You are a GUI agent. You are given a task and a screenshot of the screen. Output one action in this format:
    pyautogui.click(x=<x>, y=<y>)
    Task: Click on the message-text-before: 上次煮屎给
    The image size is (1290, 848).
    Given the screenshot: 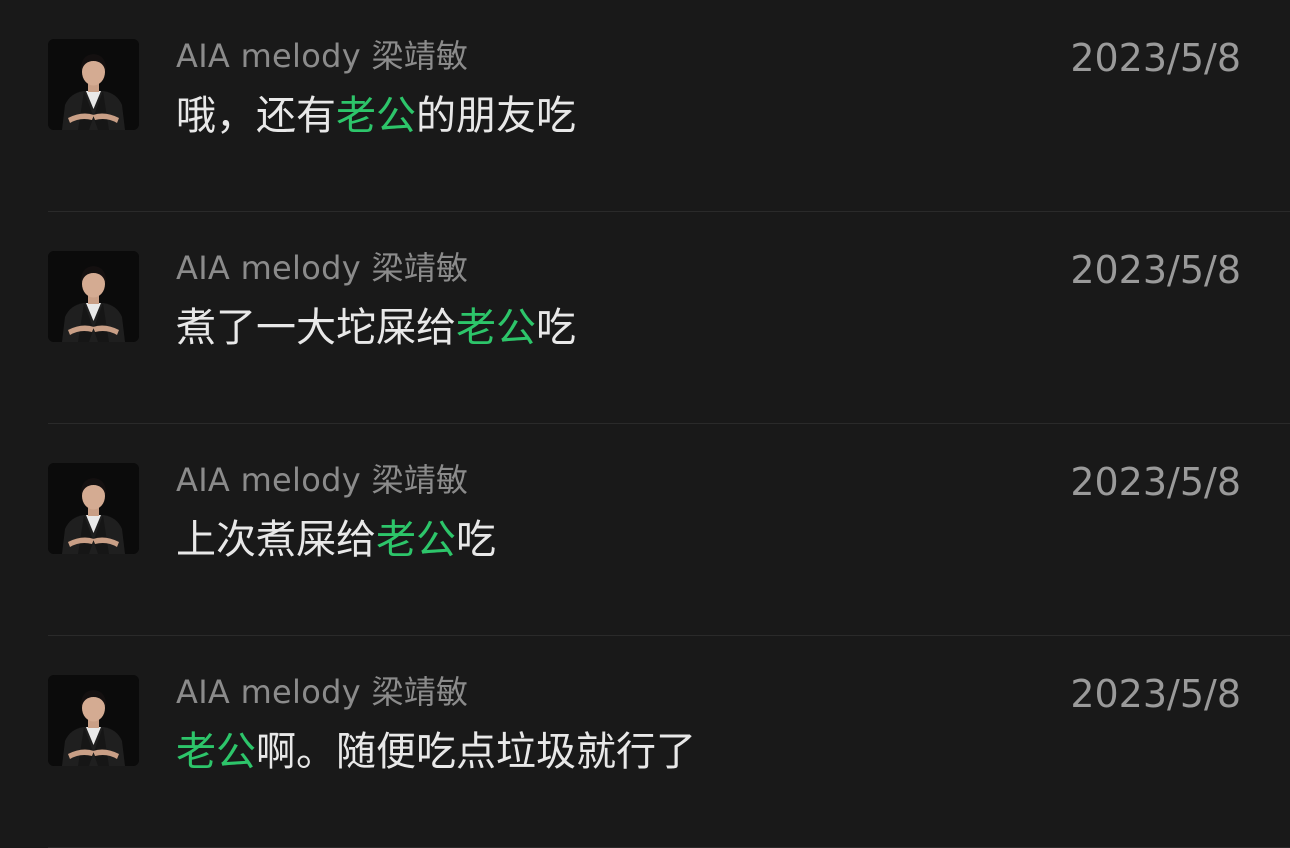 What is the action you would take?
    pyautogui.click(x=276, y=540)
    